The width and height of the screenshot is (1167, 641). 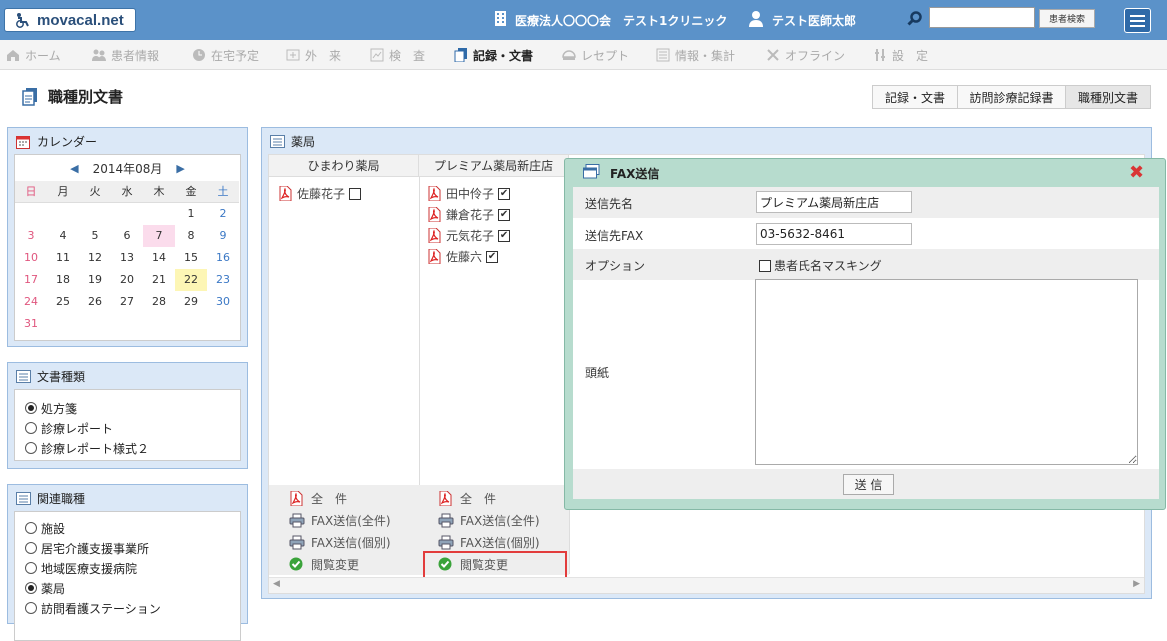 I want to click on nav-item: レセプト, so click(x=595, y=55).